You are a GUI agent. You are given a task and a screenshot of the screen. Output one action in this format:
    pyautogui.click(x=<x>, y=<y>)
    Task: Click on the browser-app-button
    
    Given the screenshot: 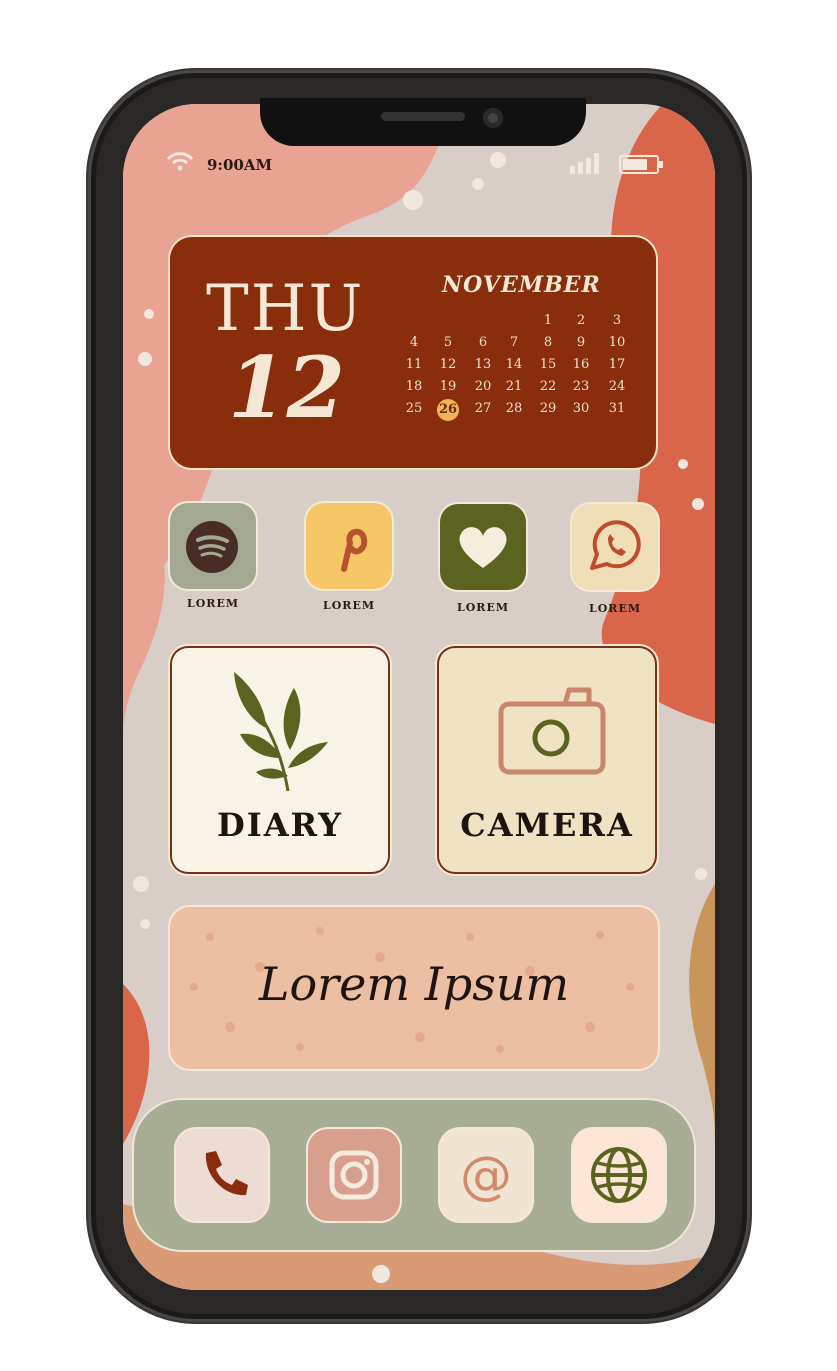 What is the action you would take?
    pyautogui.click(x=619, y=1175)
    